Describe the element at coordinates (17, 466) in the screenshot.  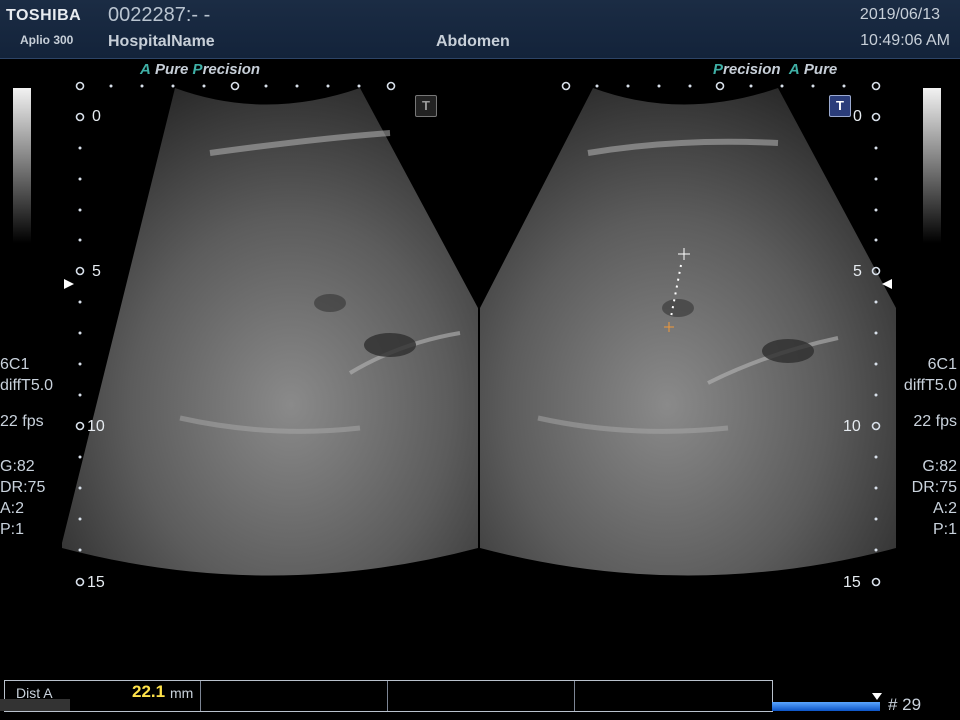
I see `left-gain: G:82` at that location.